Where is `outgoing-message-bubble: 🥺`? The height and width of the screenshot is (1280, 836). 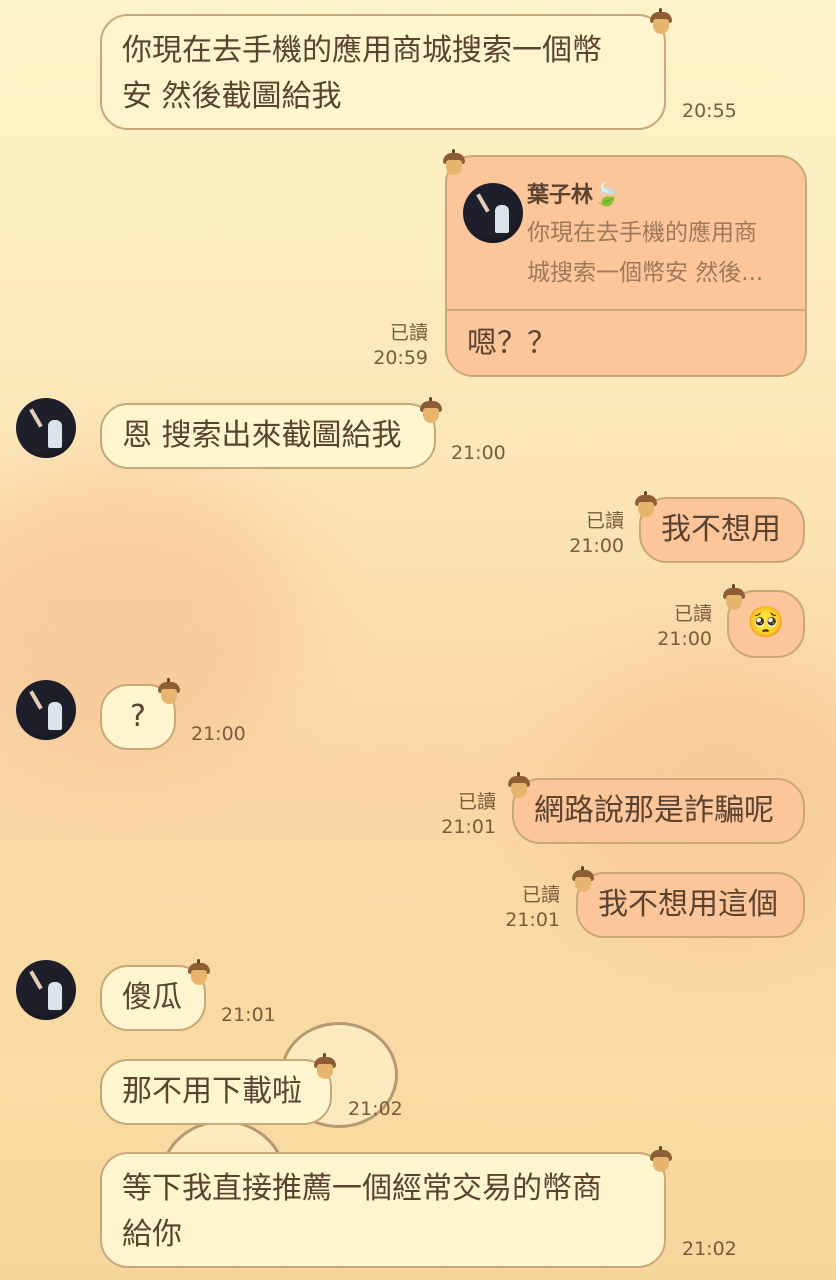
outgoing-message-bubble: 🥺 is located at coordinates (764, 621).